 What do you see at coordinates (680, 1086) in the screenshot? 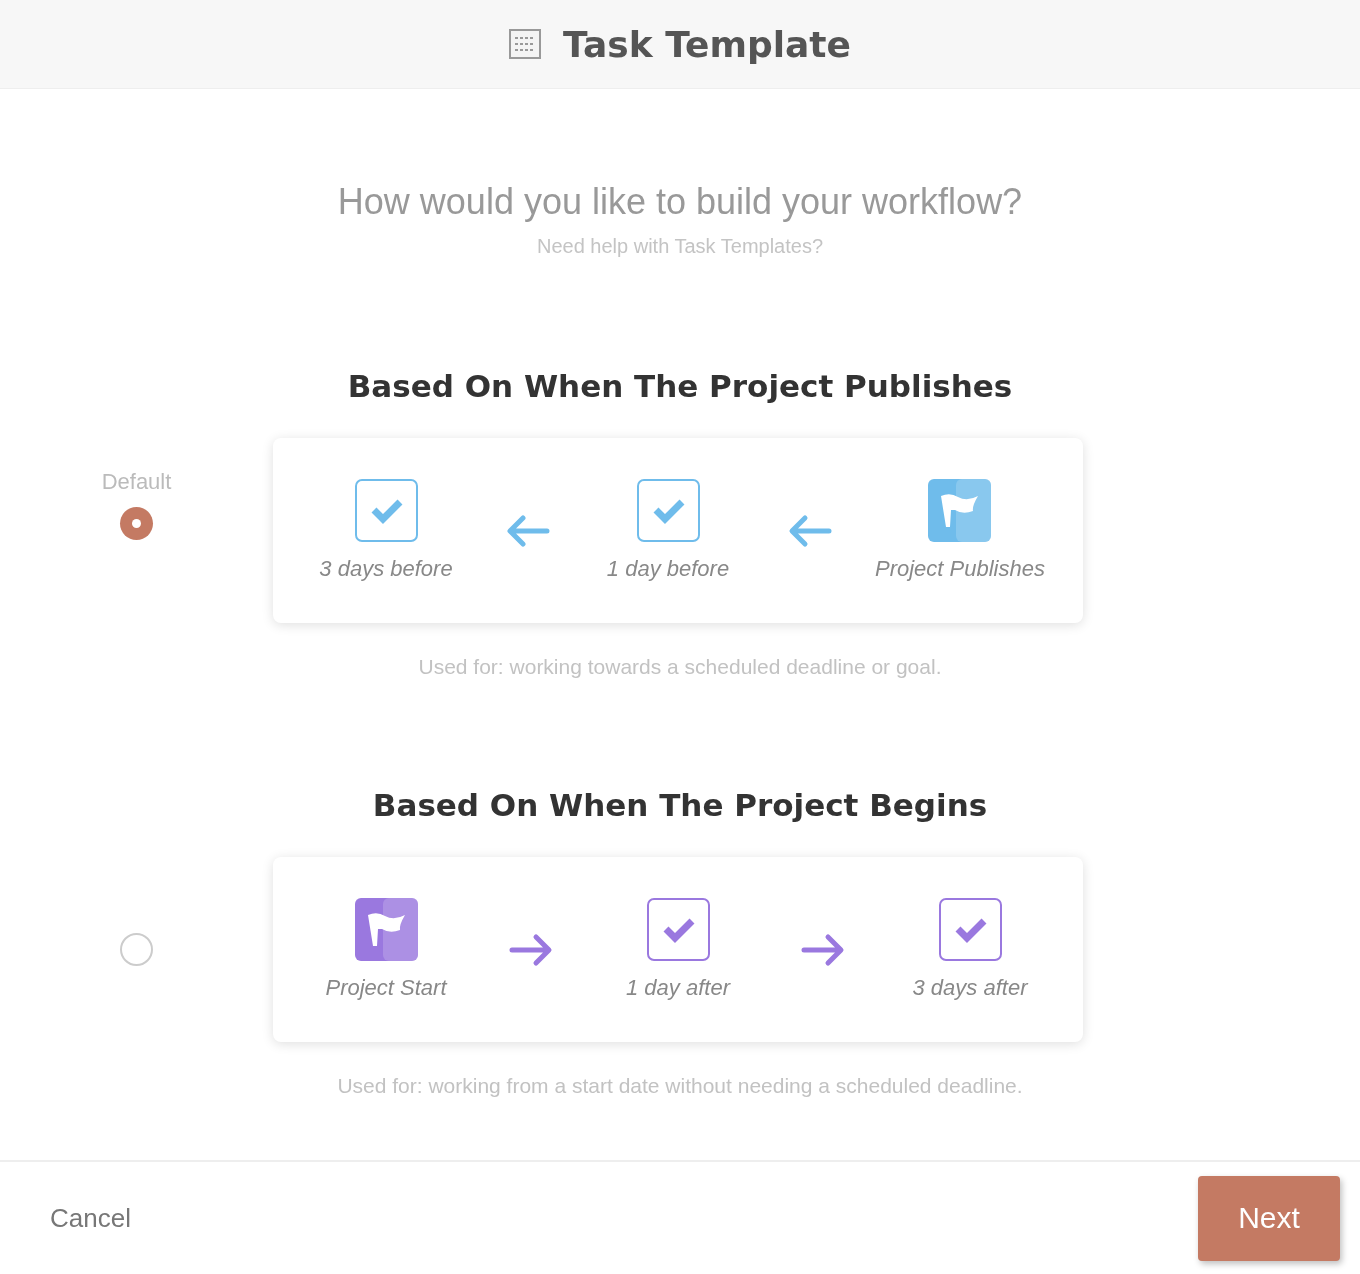
I see `usage-text: Used for: working from a start date without needing a scheduled deadline.` at bounding box center [680, 1086].